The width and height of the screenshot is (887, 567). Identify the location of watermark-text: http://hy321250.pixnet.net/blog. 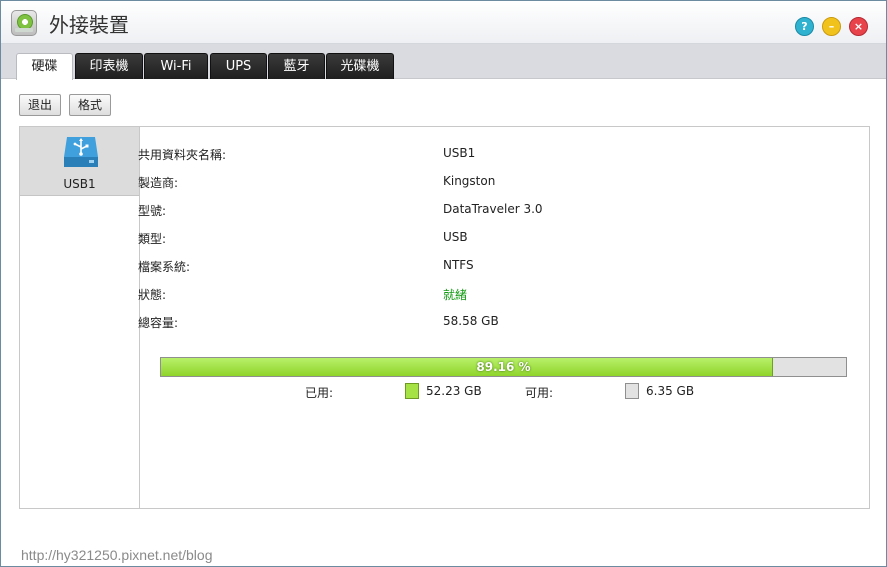
(117, 555).